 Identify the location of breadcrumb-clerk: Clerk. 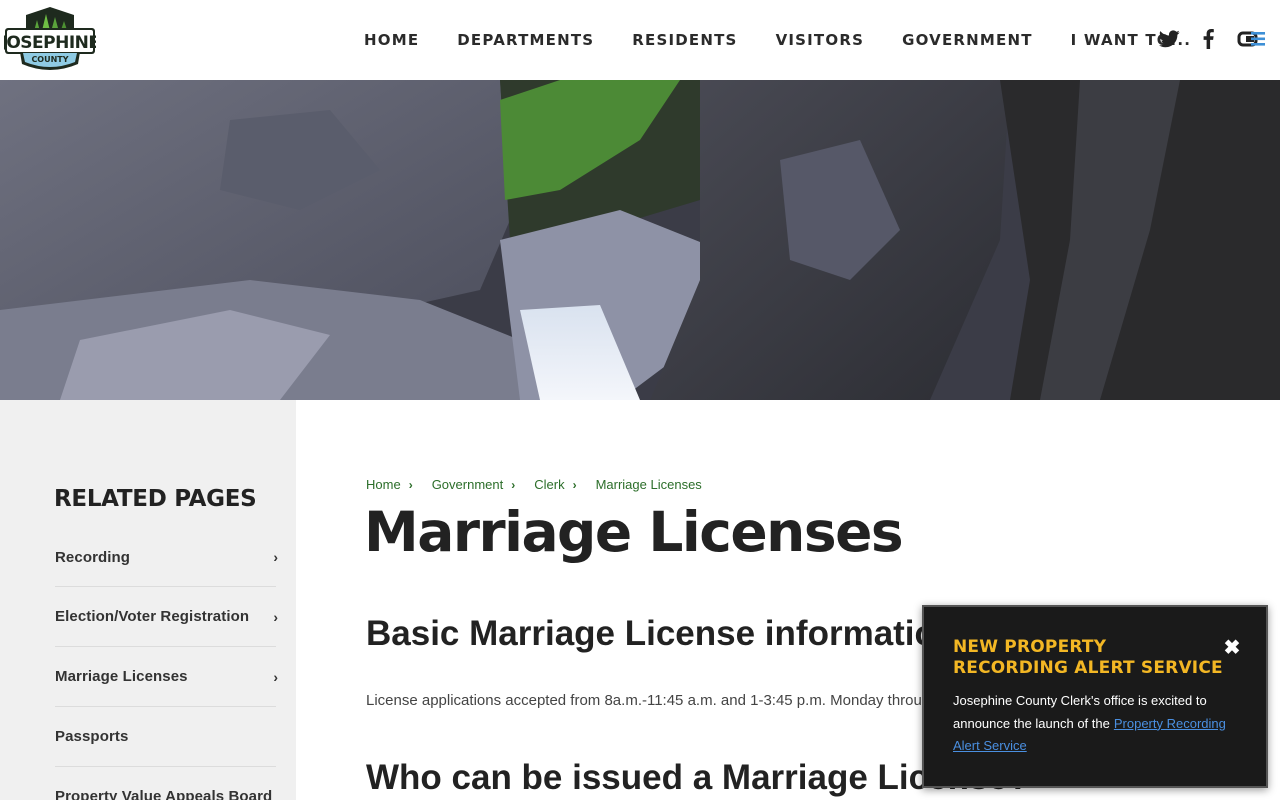
(549, 484).